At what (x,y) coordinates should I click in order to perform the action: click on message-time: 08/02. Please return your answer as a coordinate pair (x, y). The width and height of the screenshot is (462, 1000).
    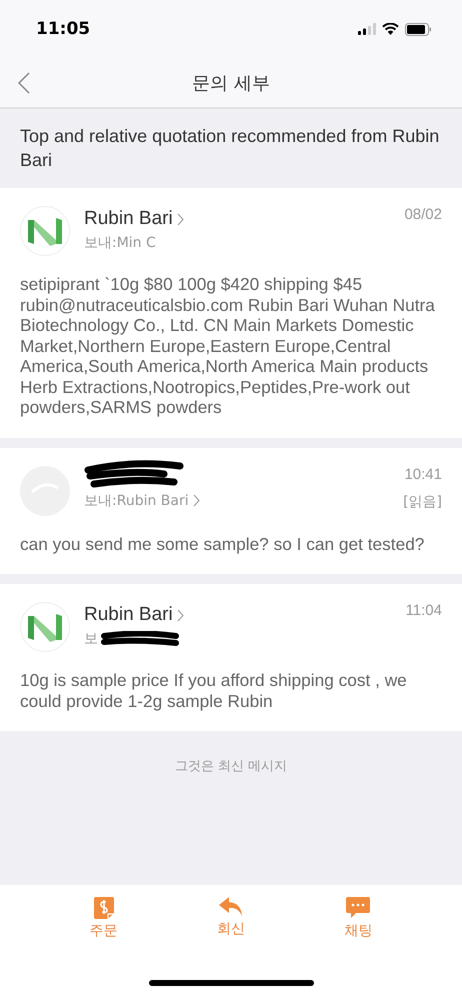
    Looking at the image, I should click on (423, 214).